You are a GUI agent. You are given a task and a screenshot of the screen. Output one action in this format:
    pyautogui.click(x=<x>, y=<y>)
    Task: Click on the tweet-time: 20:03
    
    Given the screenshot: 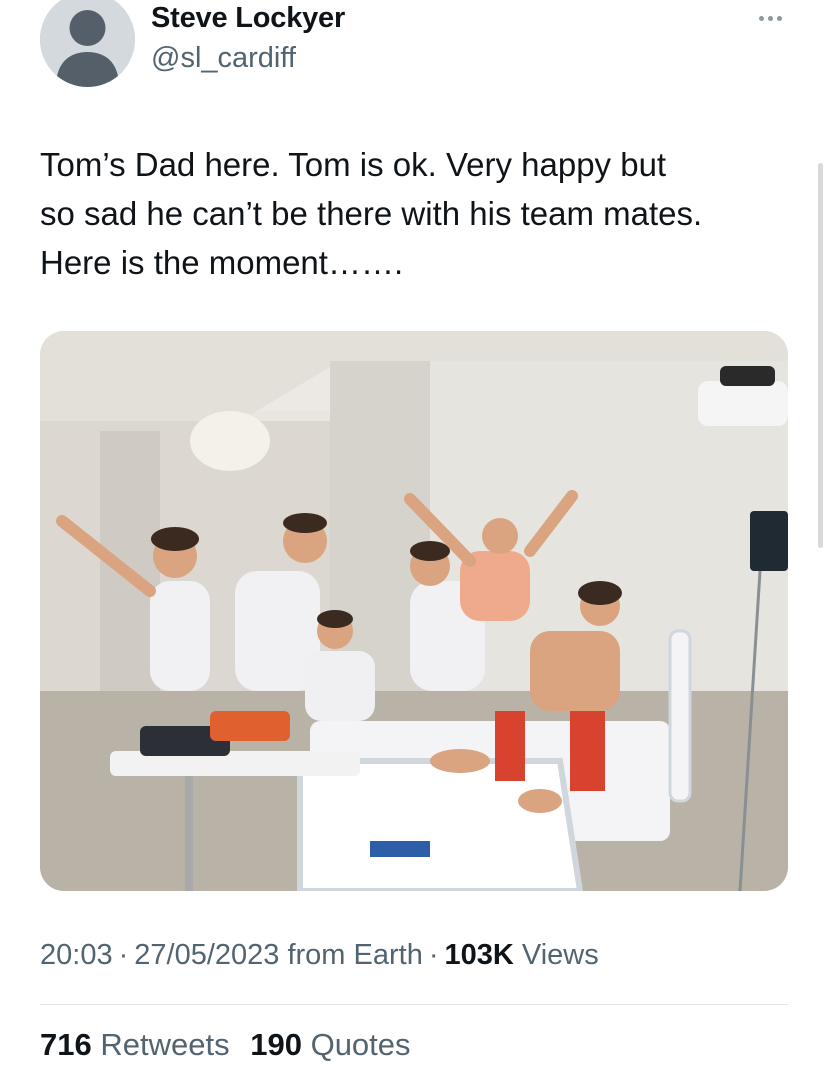 What is the action you would take?
    pyautogui.click(x=76, y=955)
    